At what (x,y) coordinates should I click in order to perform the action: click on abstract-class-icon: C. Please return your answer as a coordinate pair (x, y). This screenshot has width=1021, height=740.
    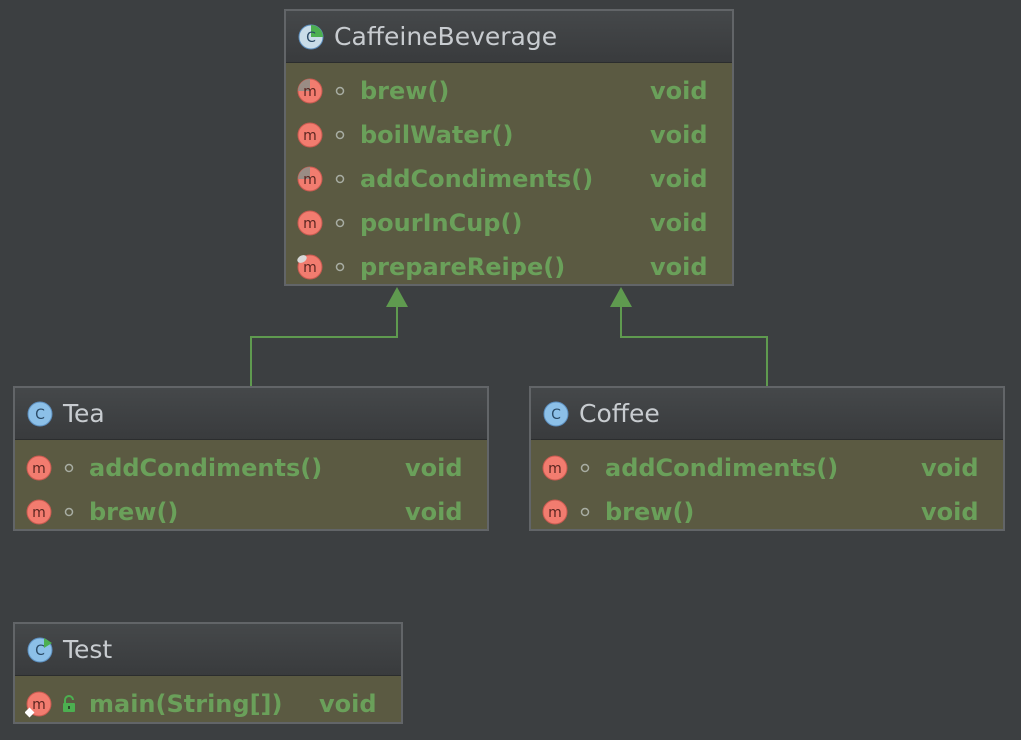
    Looking at the image, I should click on (311, 37).